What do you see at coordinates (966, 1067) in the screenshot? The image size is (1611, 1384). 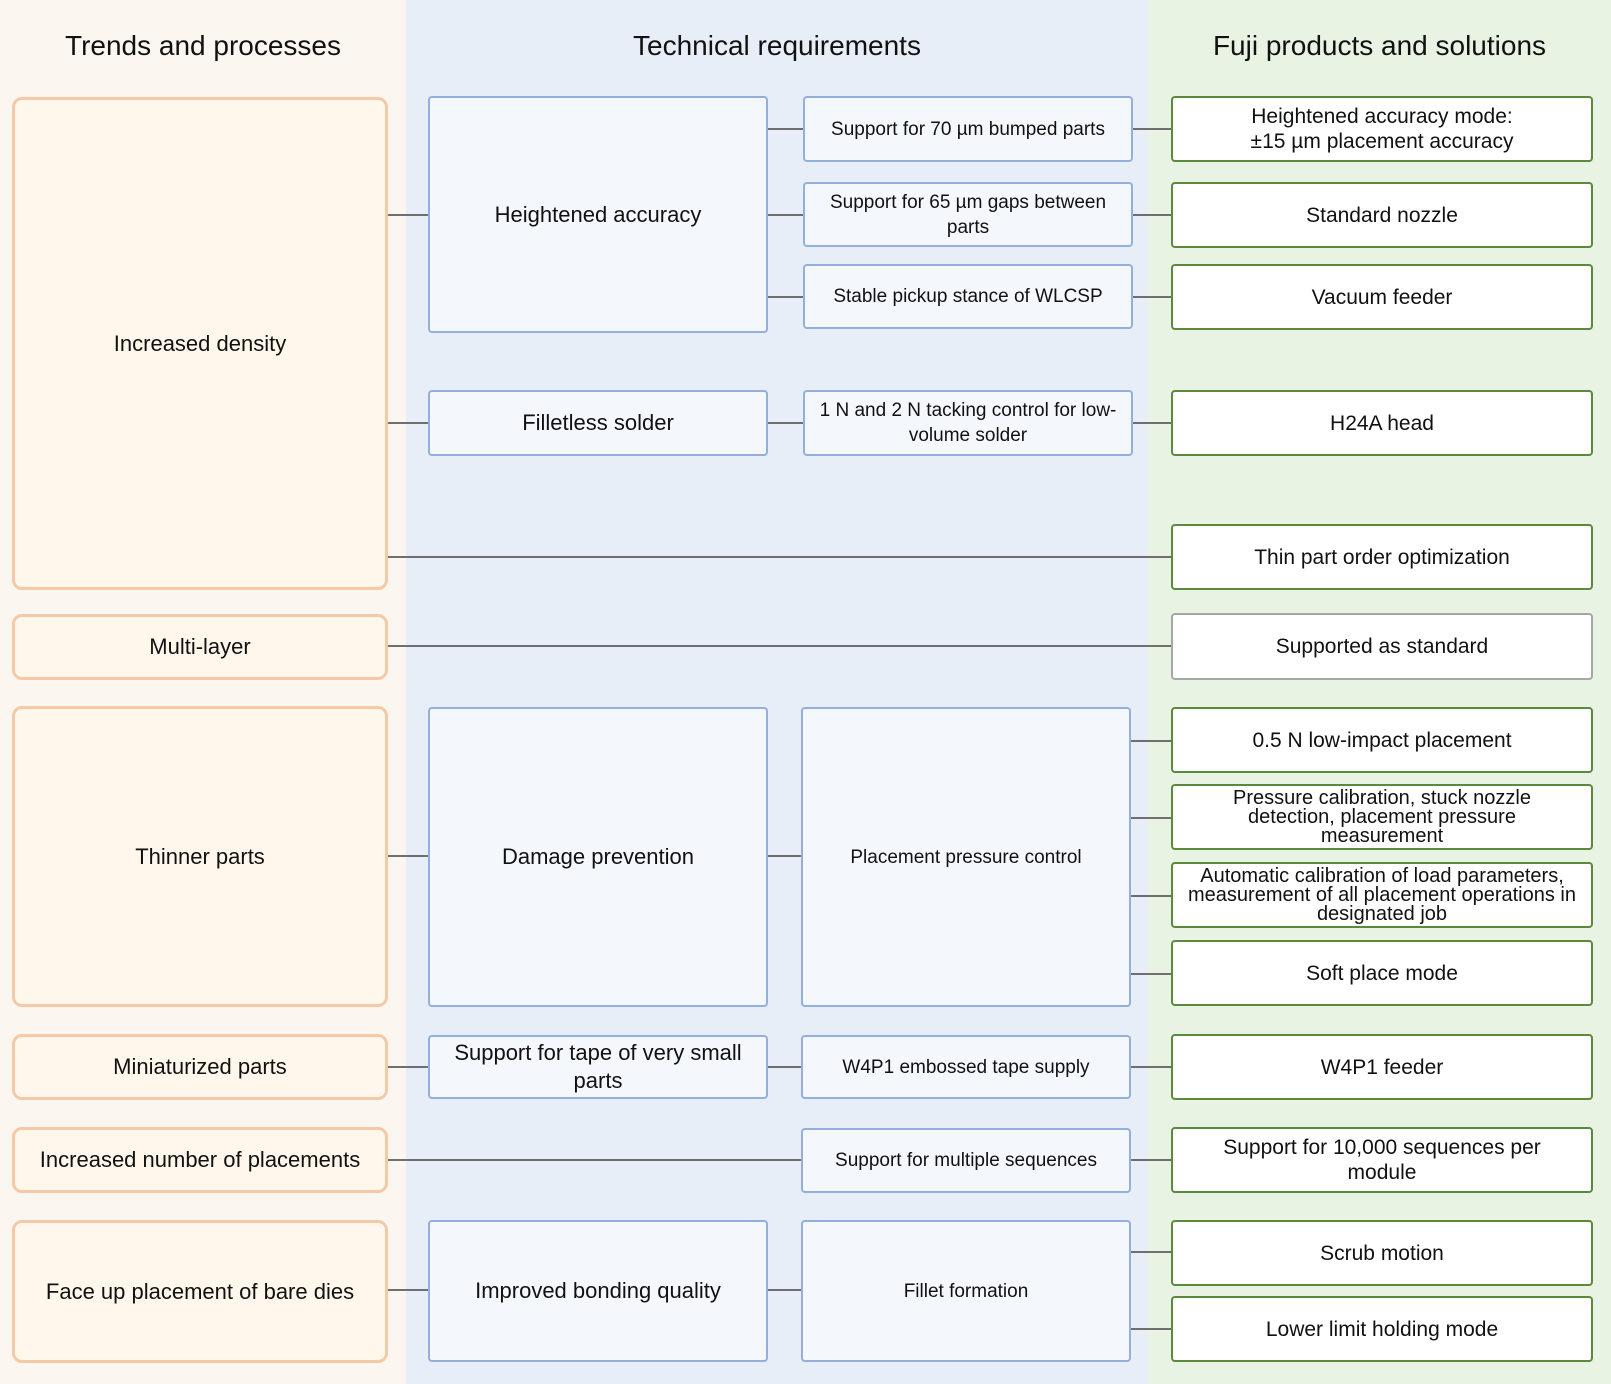 I see `requirement-w4p1-tape-supply: W4P1 embossed tape supply` at bounding box center [966, 1067].